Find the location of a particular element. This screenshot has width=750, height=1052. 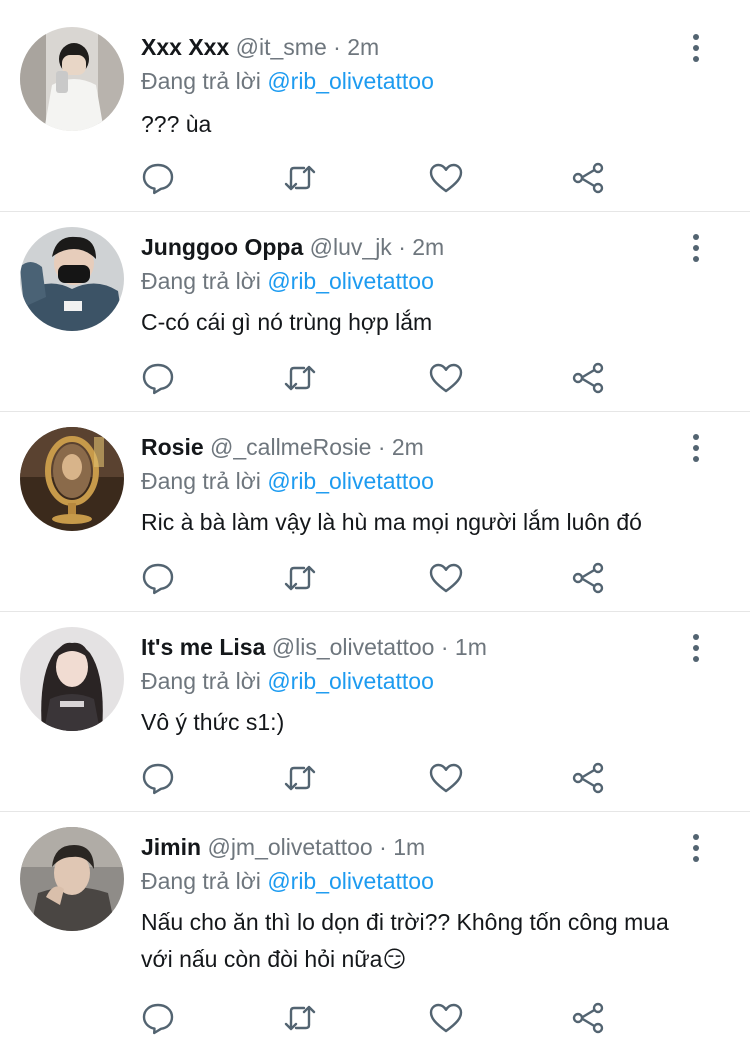

avatar-mirror-selfie is located at coordinates (72, 79).